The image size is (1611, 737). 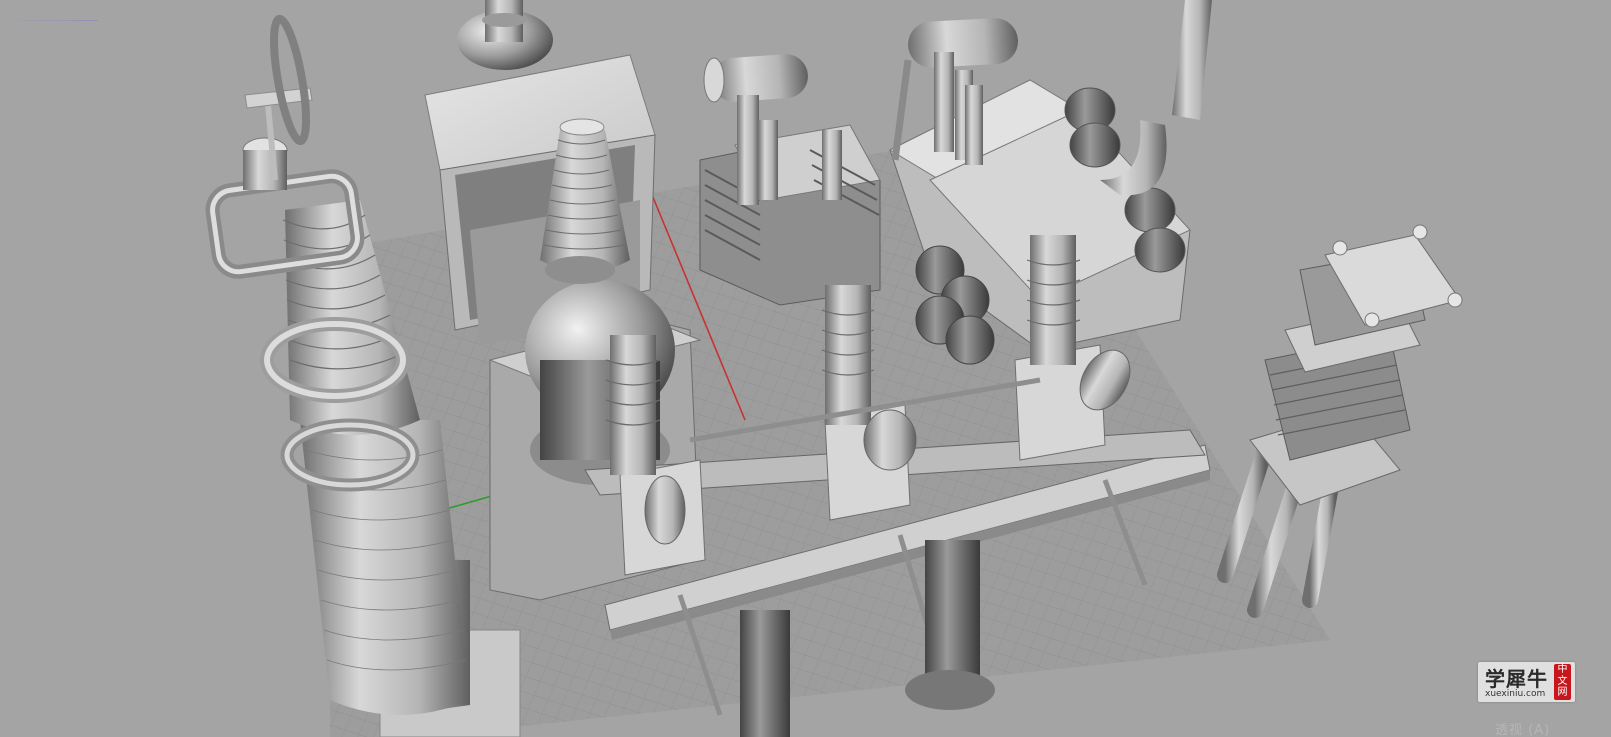 What do you see at coordinates (1515, 694) in the screenshot?
I see `watermark-brand-url: xuexiniu.com` at bounding box center [1515, 694].